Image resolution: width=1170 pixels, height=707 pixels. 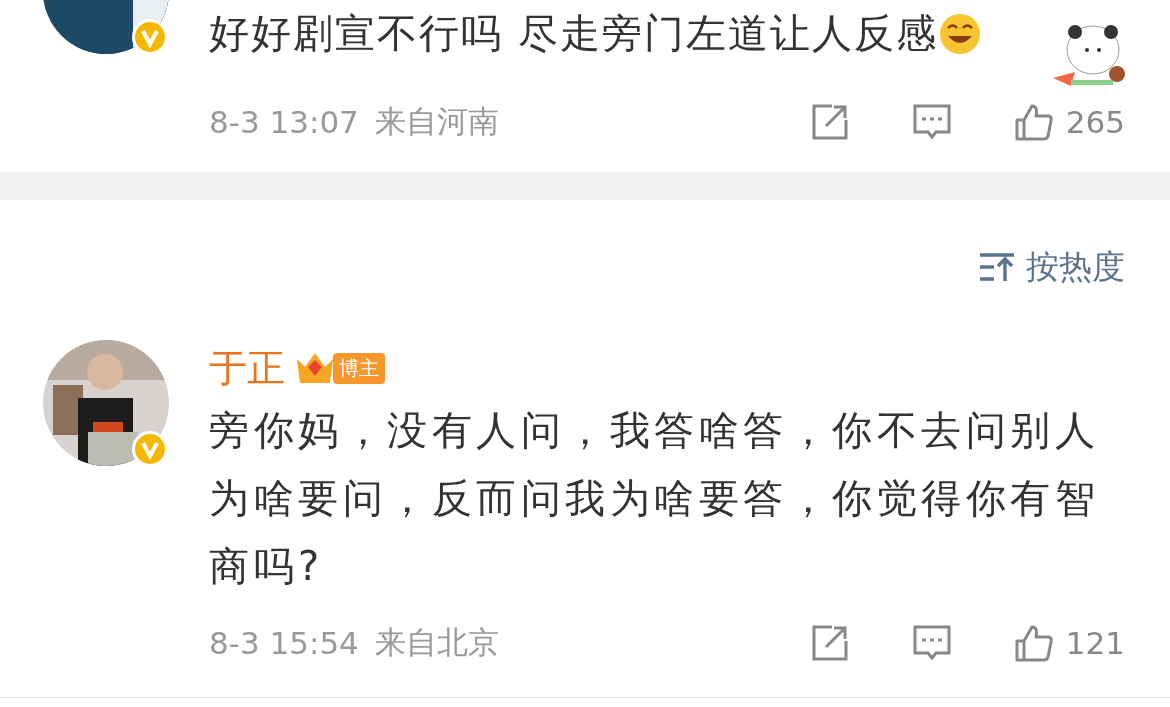 What do you see at coordinates (573, 33) in the screenshot?
I see `comment-text: 好好剧宣不行吗 尽走旁门左道让人反感` at bounding box center [573, 33].